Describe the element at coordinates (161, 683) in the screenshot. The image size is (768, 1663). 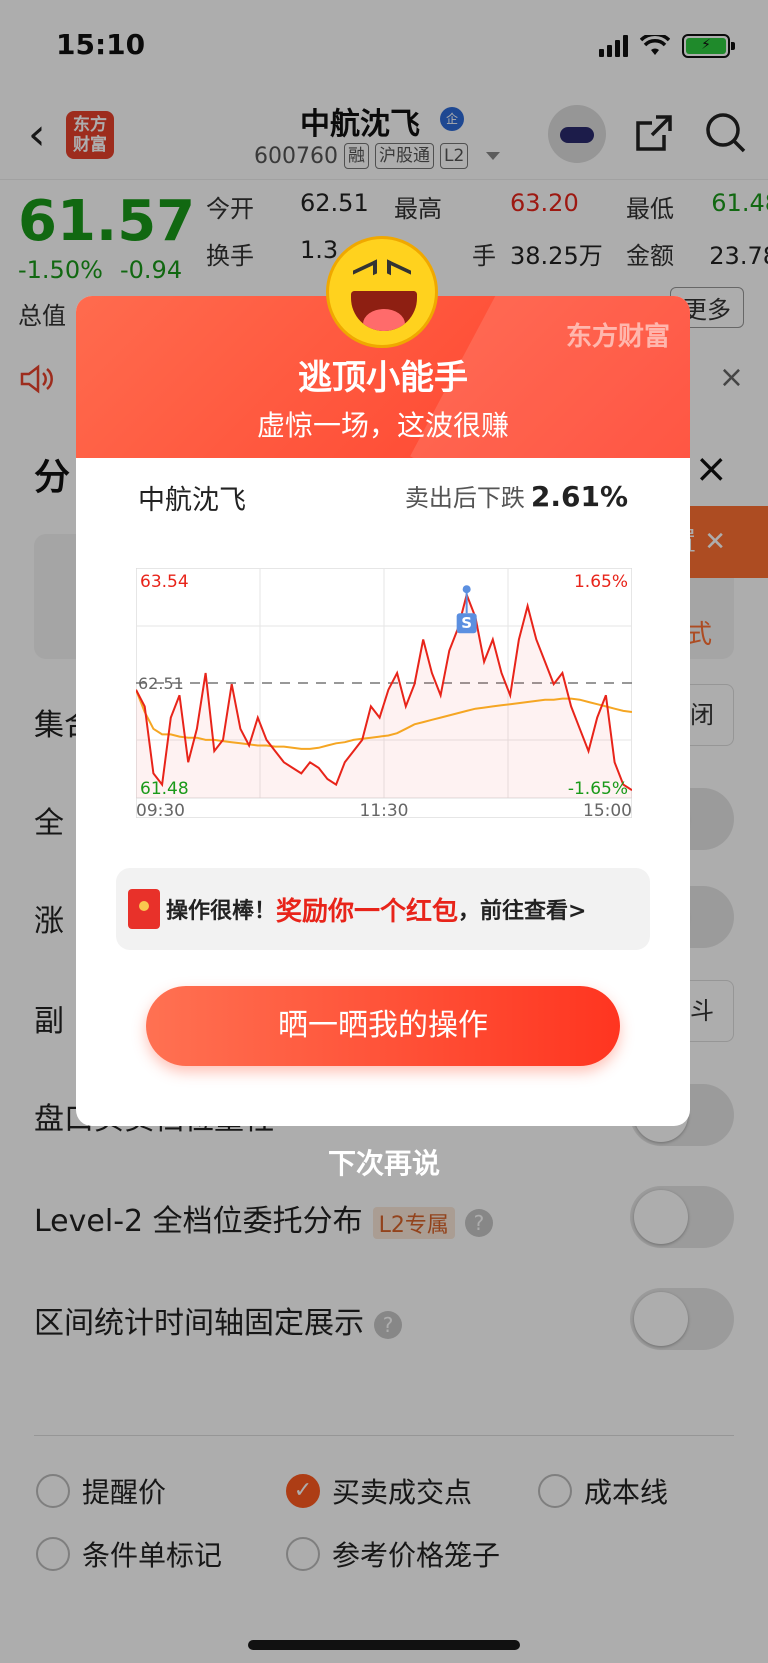
I see `y-ref-label: 62.51` at that location.